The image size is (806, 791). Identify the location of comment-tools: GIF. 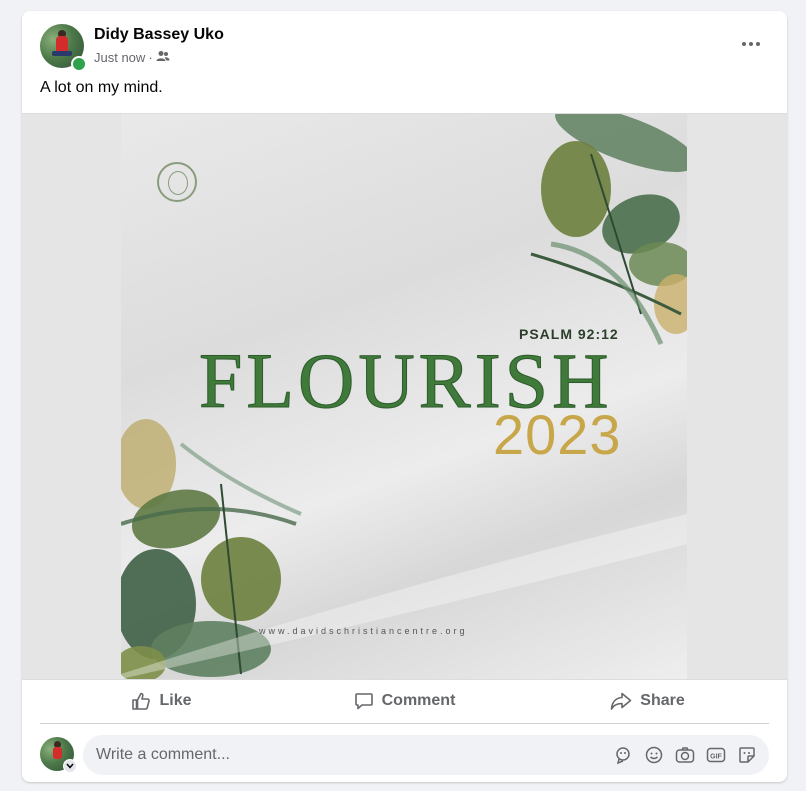
(691, 755).